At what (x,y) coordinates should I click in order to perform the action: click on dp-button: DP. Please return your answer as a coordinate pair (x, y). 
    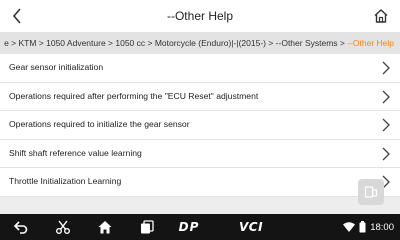
    Looking at the image, I should click on (189, 227).